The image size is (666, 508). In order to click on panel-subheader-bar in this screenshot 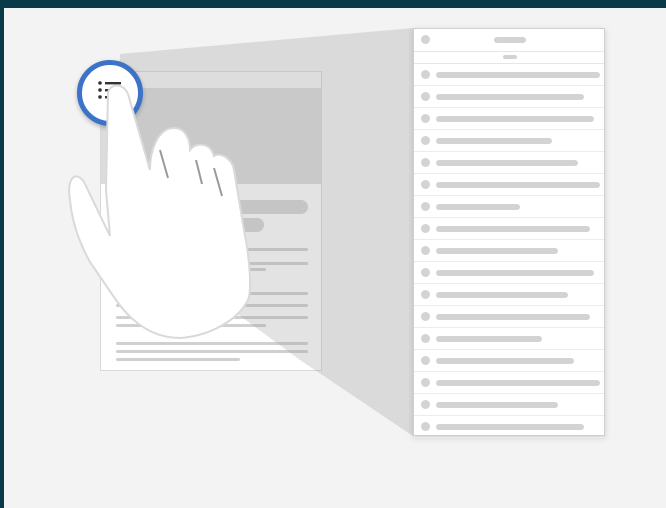, I will do `click(510, 57)`.